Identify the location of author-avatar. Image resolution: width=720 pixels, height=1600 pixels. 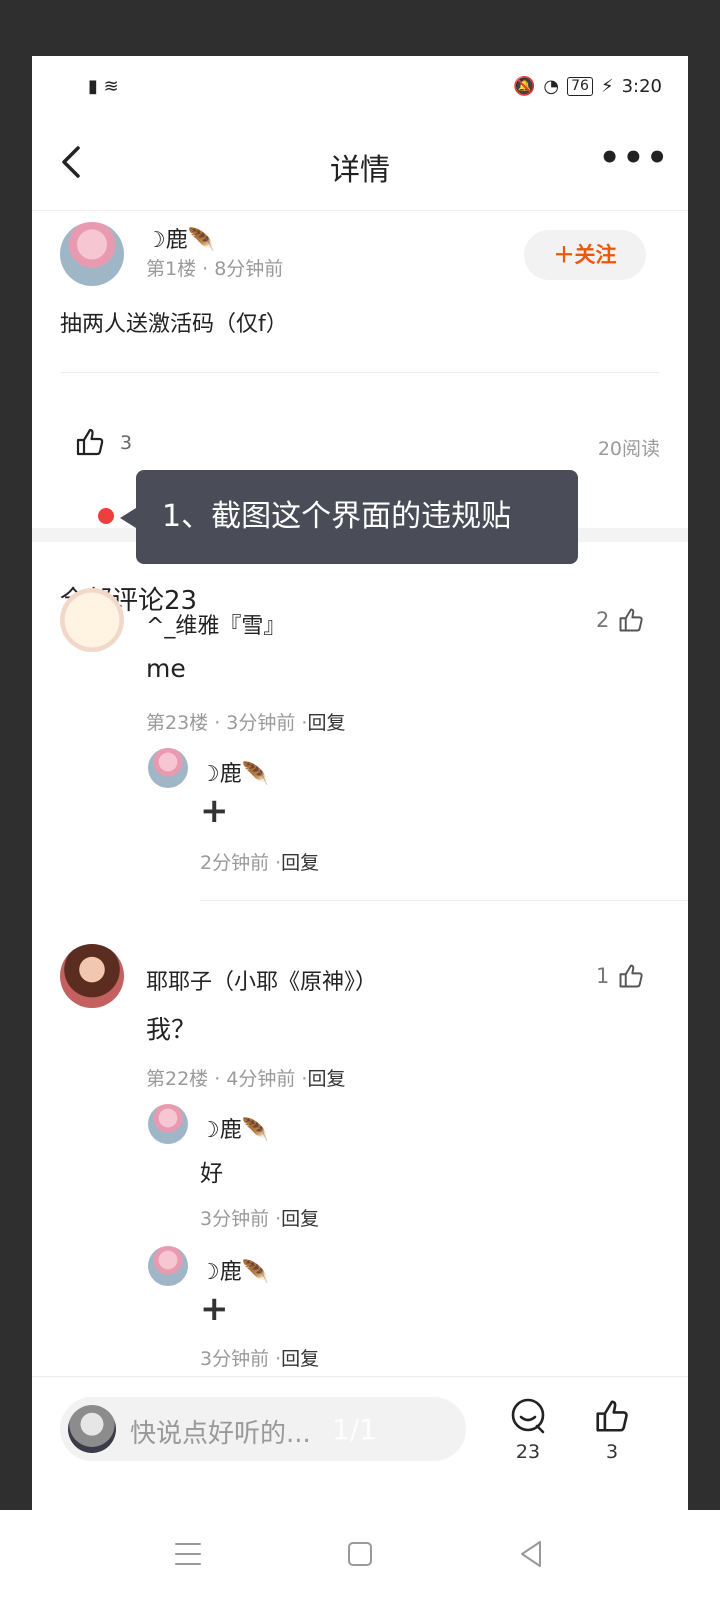
(92, 254).